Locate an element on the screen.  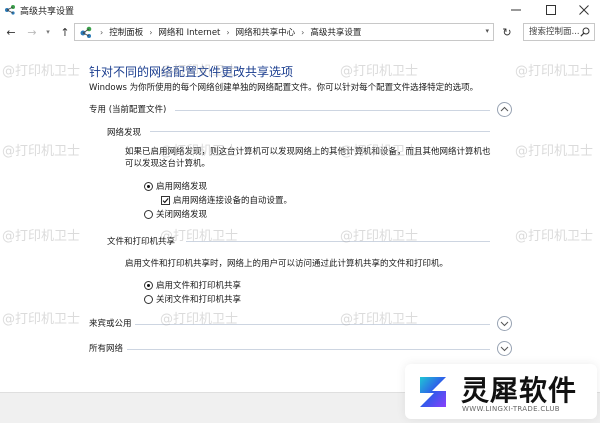
profile-all-networks-header: 所有网络 is located at coordinates (300, 349).